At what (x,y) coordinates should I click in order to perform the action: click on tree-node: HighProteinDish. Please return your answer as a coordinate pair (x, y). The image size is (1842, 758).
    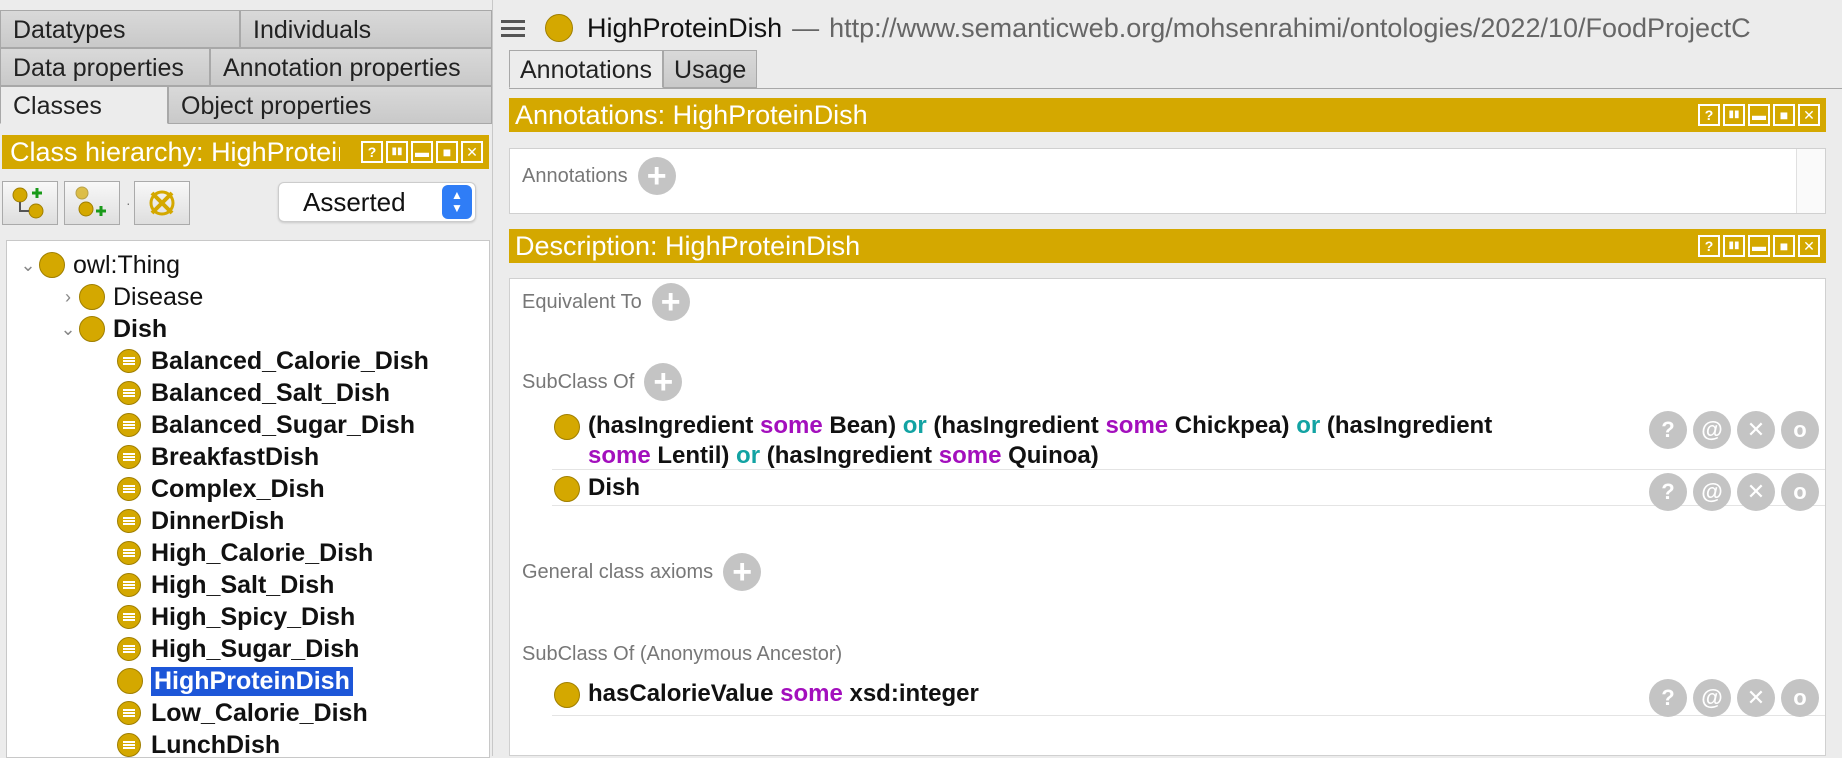
    Looking at the image, I should click on (222, 681).